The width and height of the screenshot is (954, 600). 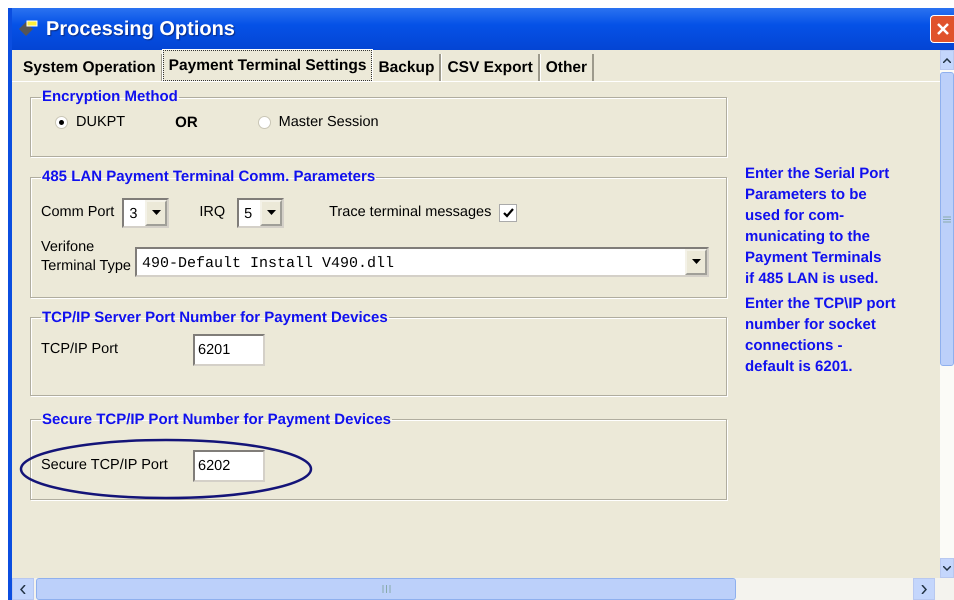 I want to click on close-button, so click(x=942, y=29).